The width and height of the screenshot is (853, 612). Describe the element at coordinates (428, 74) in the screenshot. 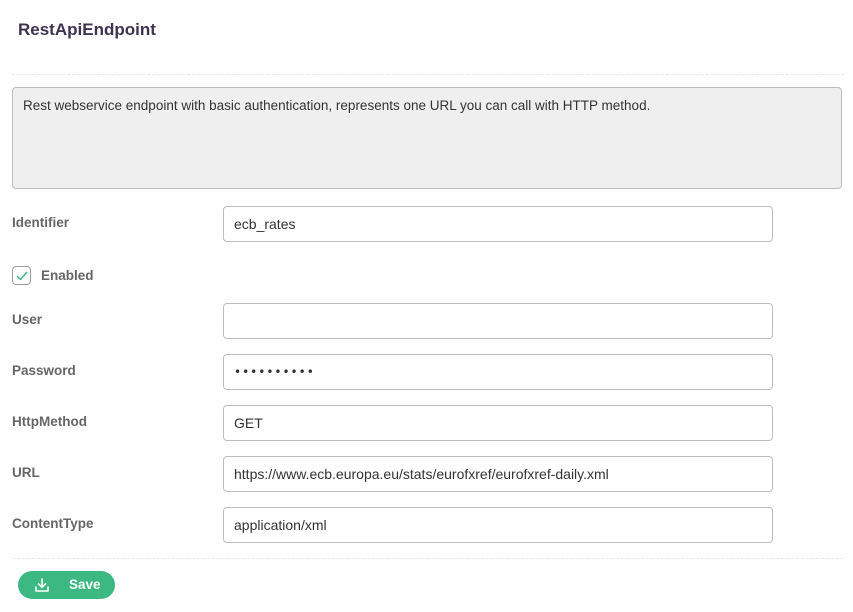

I see `header-divider` at that location.